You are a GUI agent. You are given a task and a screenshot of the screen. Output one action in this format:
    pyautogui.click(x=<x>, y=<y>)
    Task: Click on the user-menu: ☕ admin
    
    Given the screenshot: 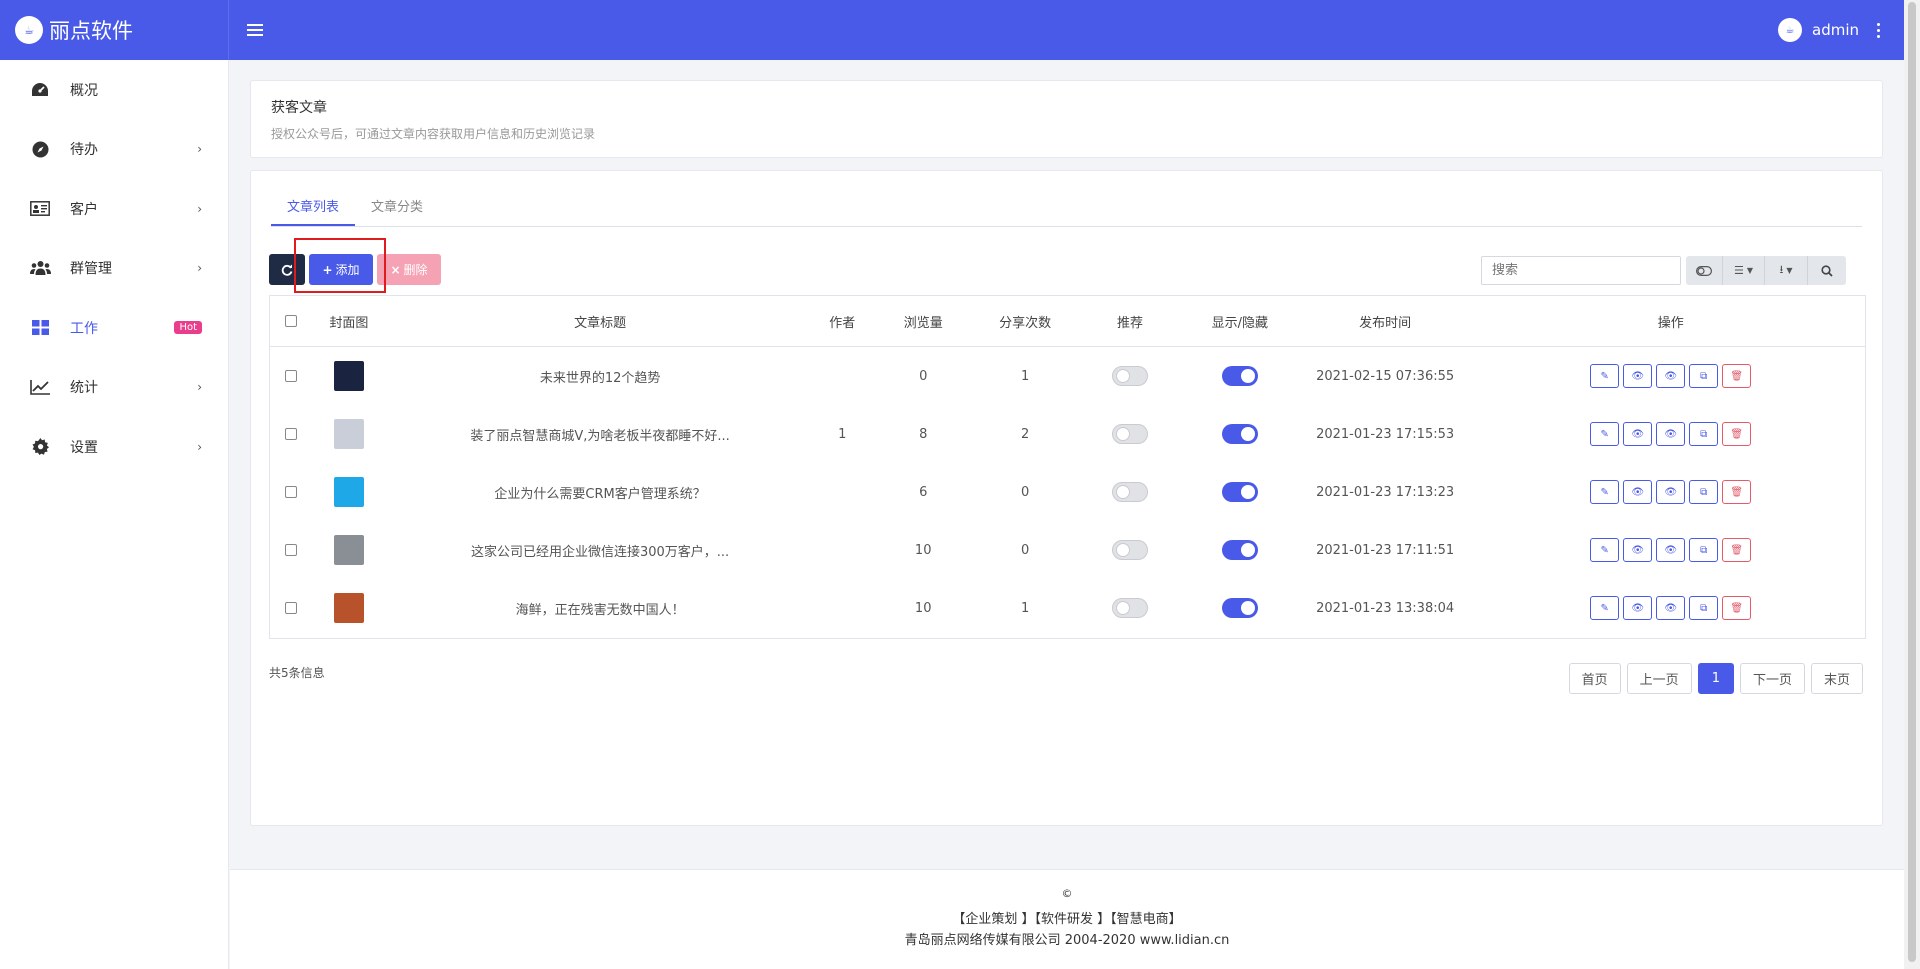 What is the action you would take?
    pyautogui.click(x=1841, y=30)
    